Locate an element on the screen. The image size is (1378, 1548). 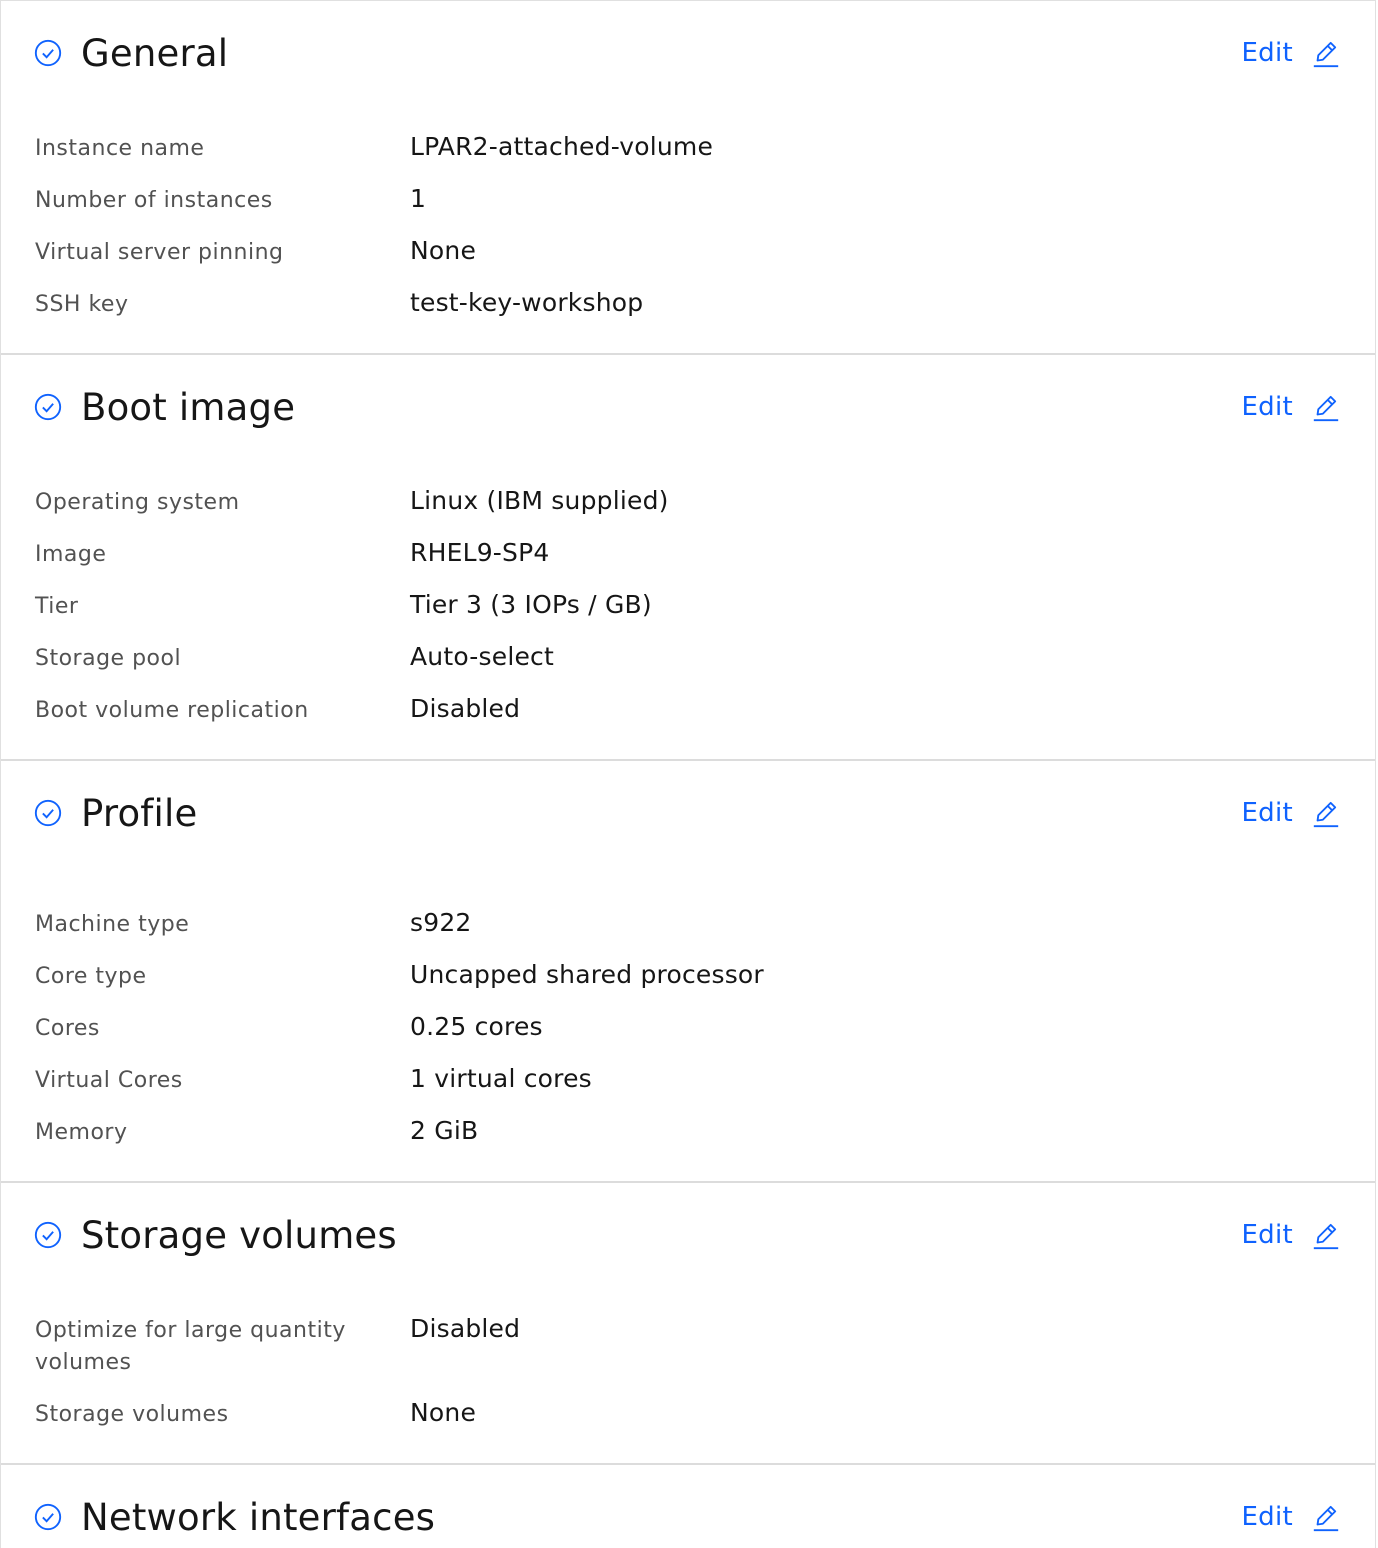
detail-label: Operating system is located at coordinates (137, 502).